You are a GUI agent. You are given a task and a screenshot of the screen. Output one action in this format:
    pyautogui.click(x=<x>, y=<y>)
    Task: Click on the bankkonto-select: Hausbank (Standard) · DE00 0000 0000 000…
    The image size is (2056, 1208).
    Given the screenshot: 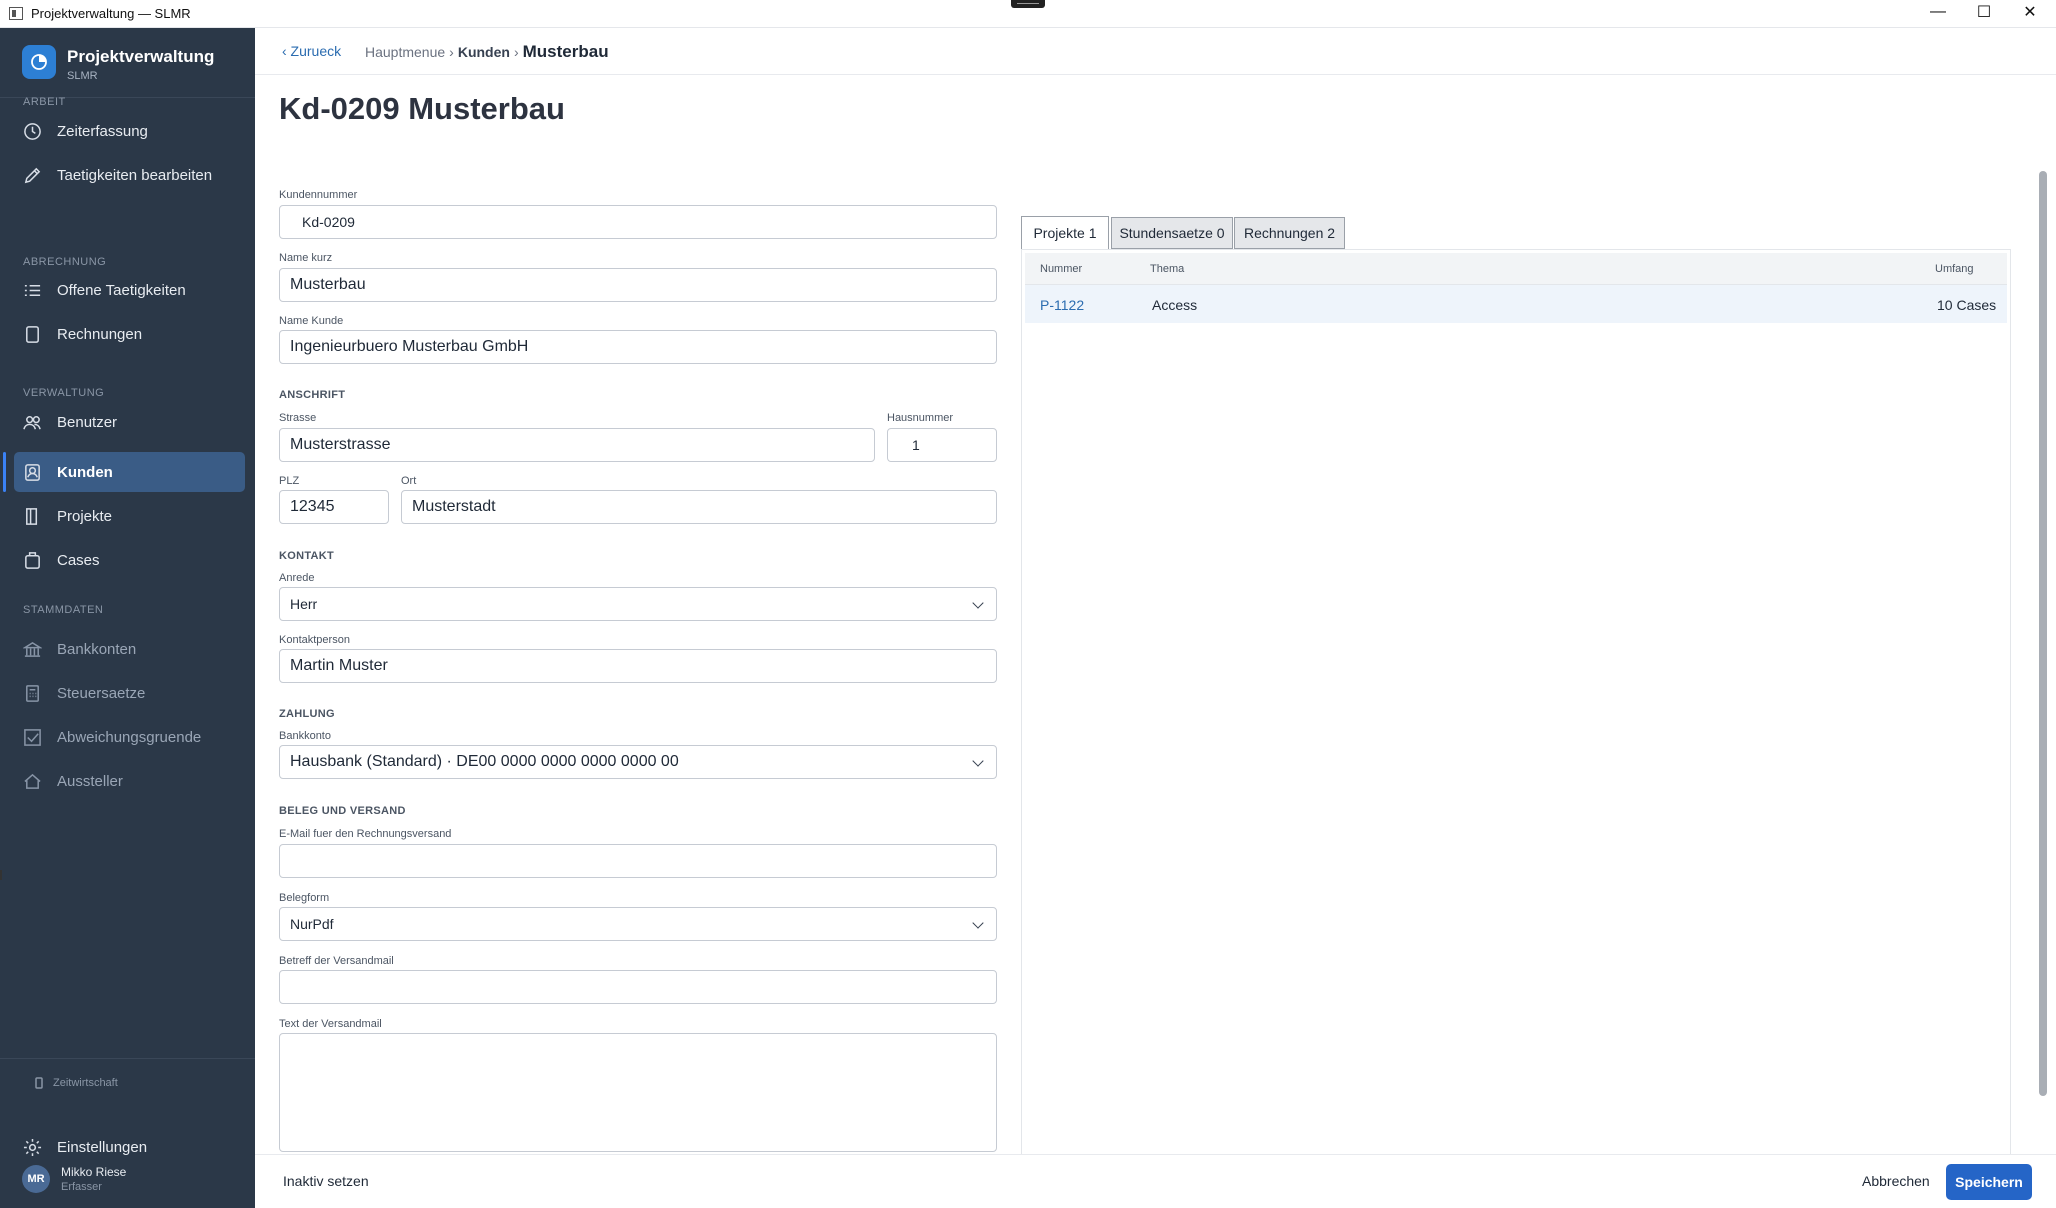 What is the action you would take?
    pyautogui.click(x=638, y=762)
    